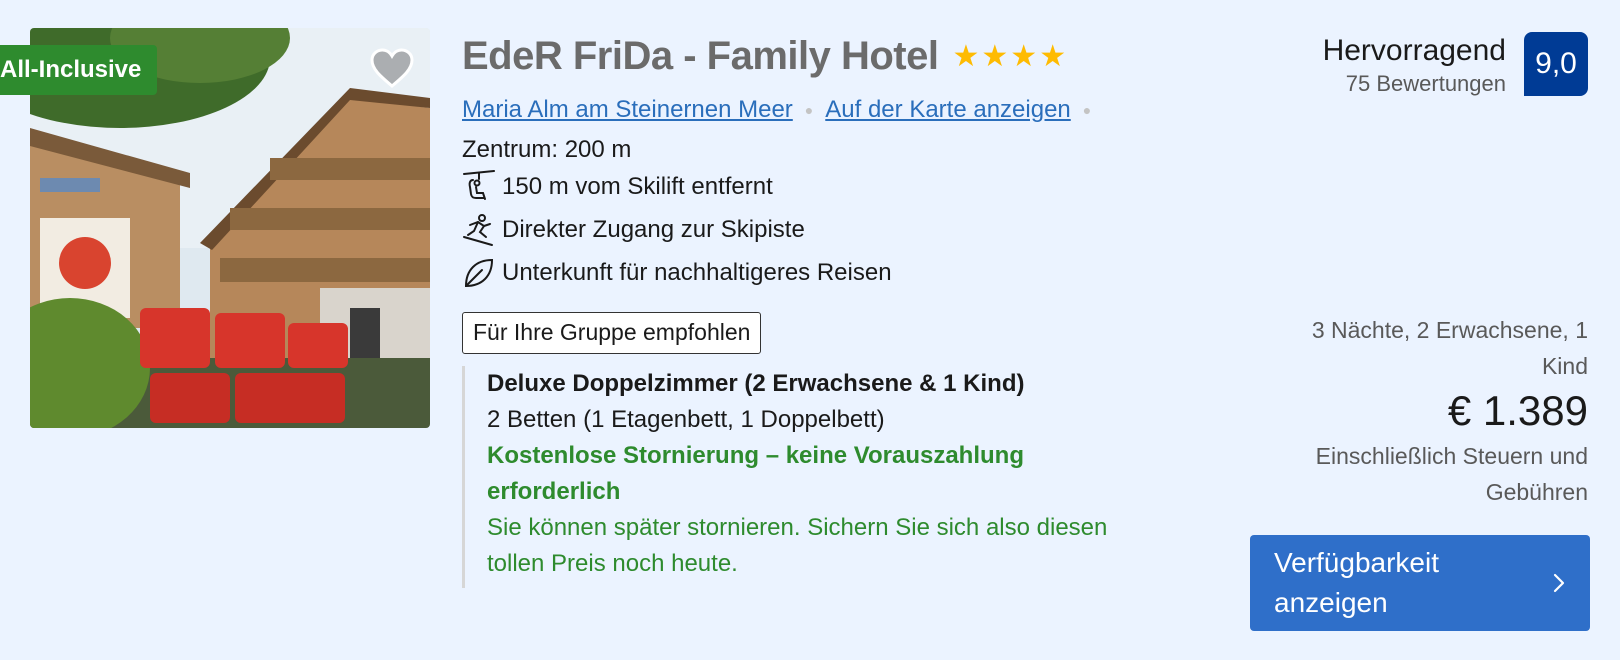 The image size is (1620, 660). Describe the element at coordinates (637, 186) in the screenshot. I see `feature-text: 150 m vom Skilift entfernt` at that location.